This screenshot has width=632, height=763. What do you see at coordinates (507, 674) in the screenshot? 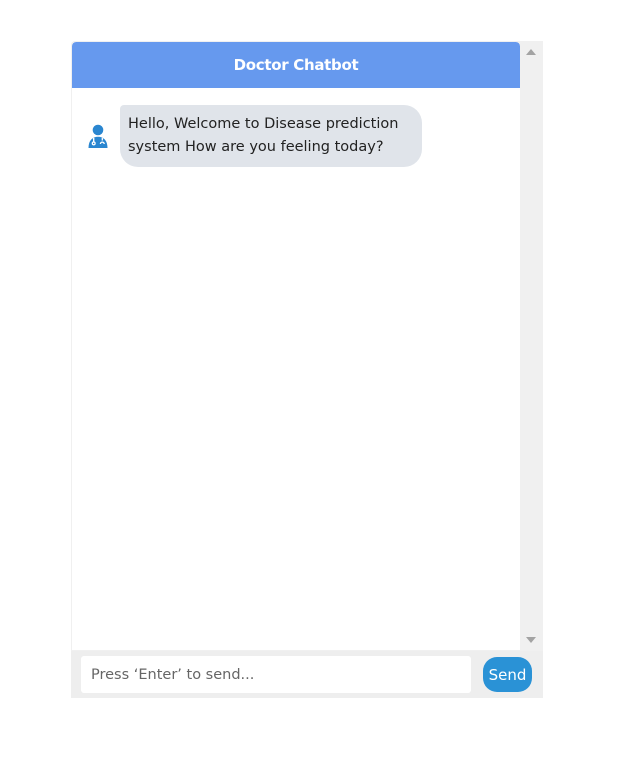
I see `send-button: Send` at bounding box center [507, 674].